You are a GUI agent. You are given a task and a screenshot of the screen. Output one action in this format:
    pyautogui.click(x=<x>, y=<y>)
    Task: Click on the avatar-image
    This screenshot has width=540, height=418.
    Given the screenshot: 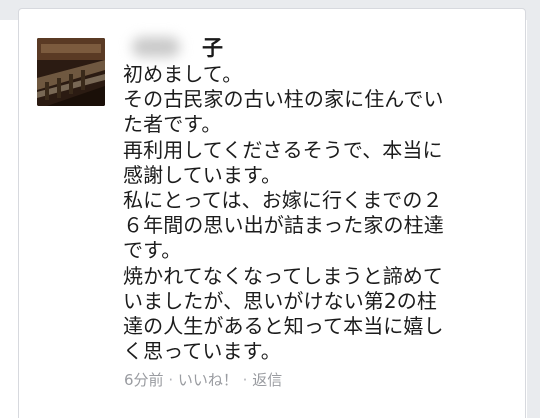 What is the action you would take?
    pyautogui.click(x=71, y=72)
    